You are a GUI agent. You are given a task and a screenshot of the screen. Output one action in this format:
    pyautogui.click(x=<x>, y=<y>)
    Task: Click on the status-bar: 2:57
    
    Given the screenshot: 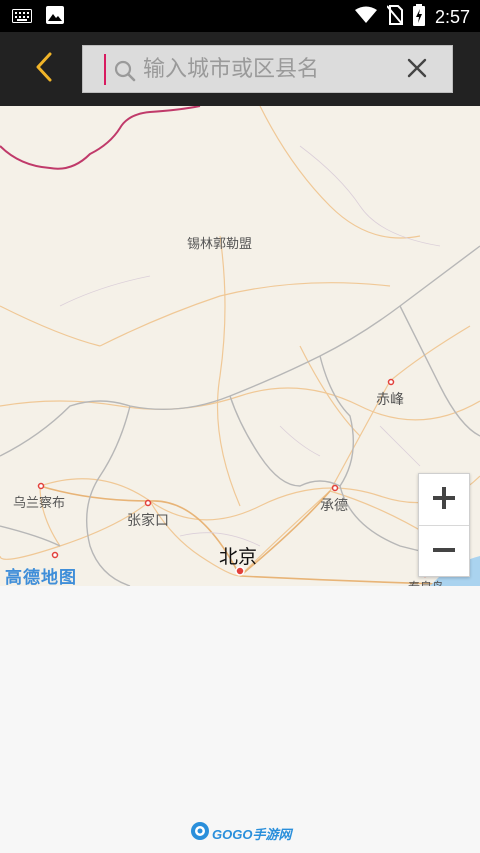 What is the action you would take?
    pyautogui.click(x=240, y=16)
    